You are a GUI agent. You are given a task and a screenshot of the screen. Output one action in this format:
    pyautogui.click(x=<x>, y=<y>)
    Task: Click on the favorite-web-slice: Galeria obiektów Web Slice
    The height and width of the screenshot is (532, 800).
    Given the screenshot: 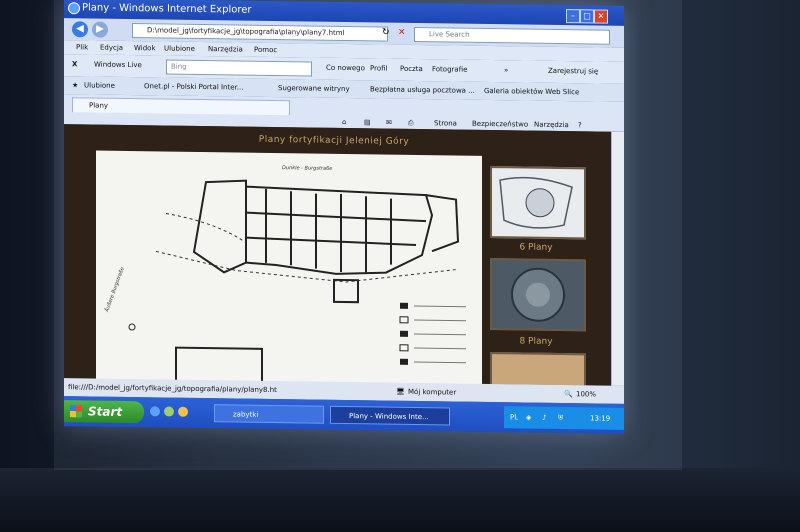 What is the action you would take?
    pyautogui.click(x=531, y=91)
    